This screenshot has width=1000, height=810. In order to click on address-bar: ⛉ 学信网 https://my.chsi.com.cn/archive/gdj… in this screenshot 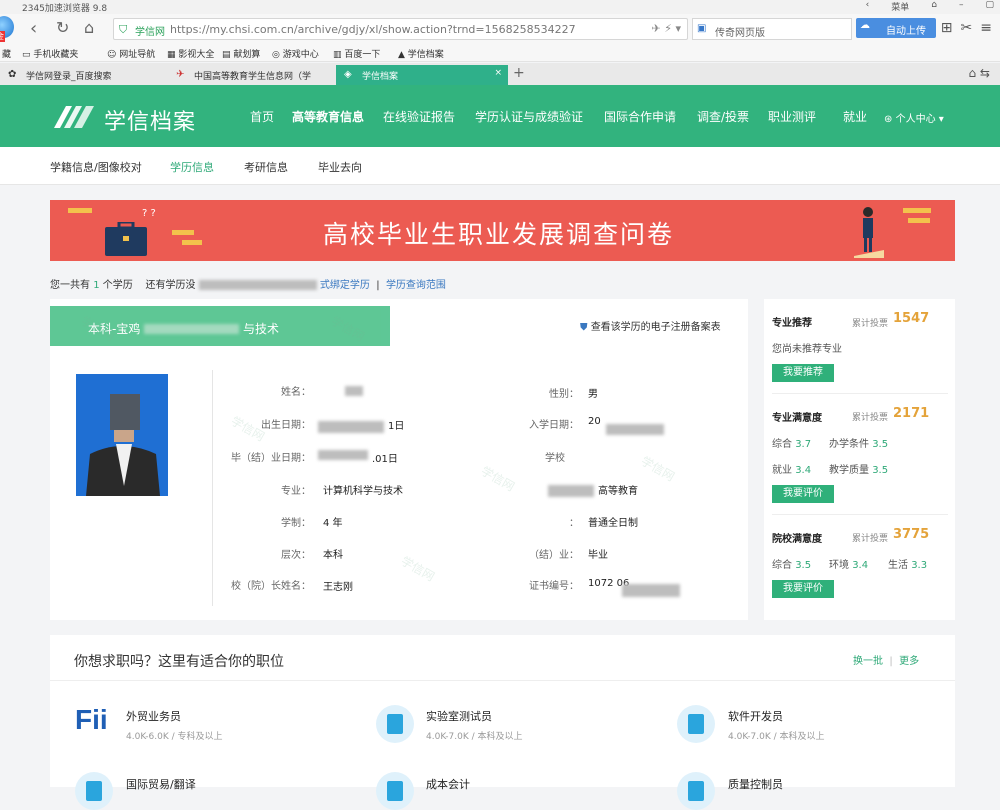, I will do `click(400, 29)`.